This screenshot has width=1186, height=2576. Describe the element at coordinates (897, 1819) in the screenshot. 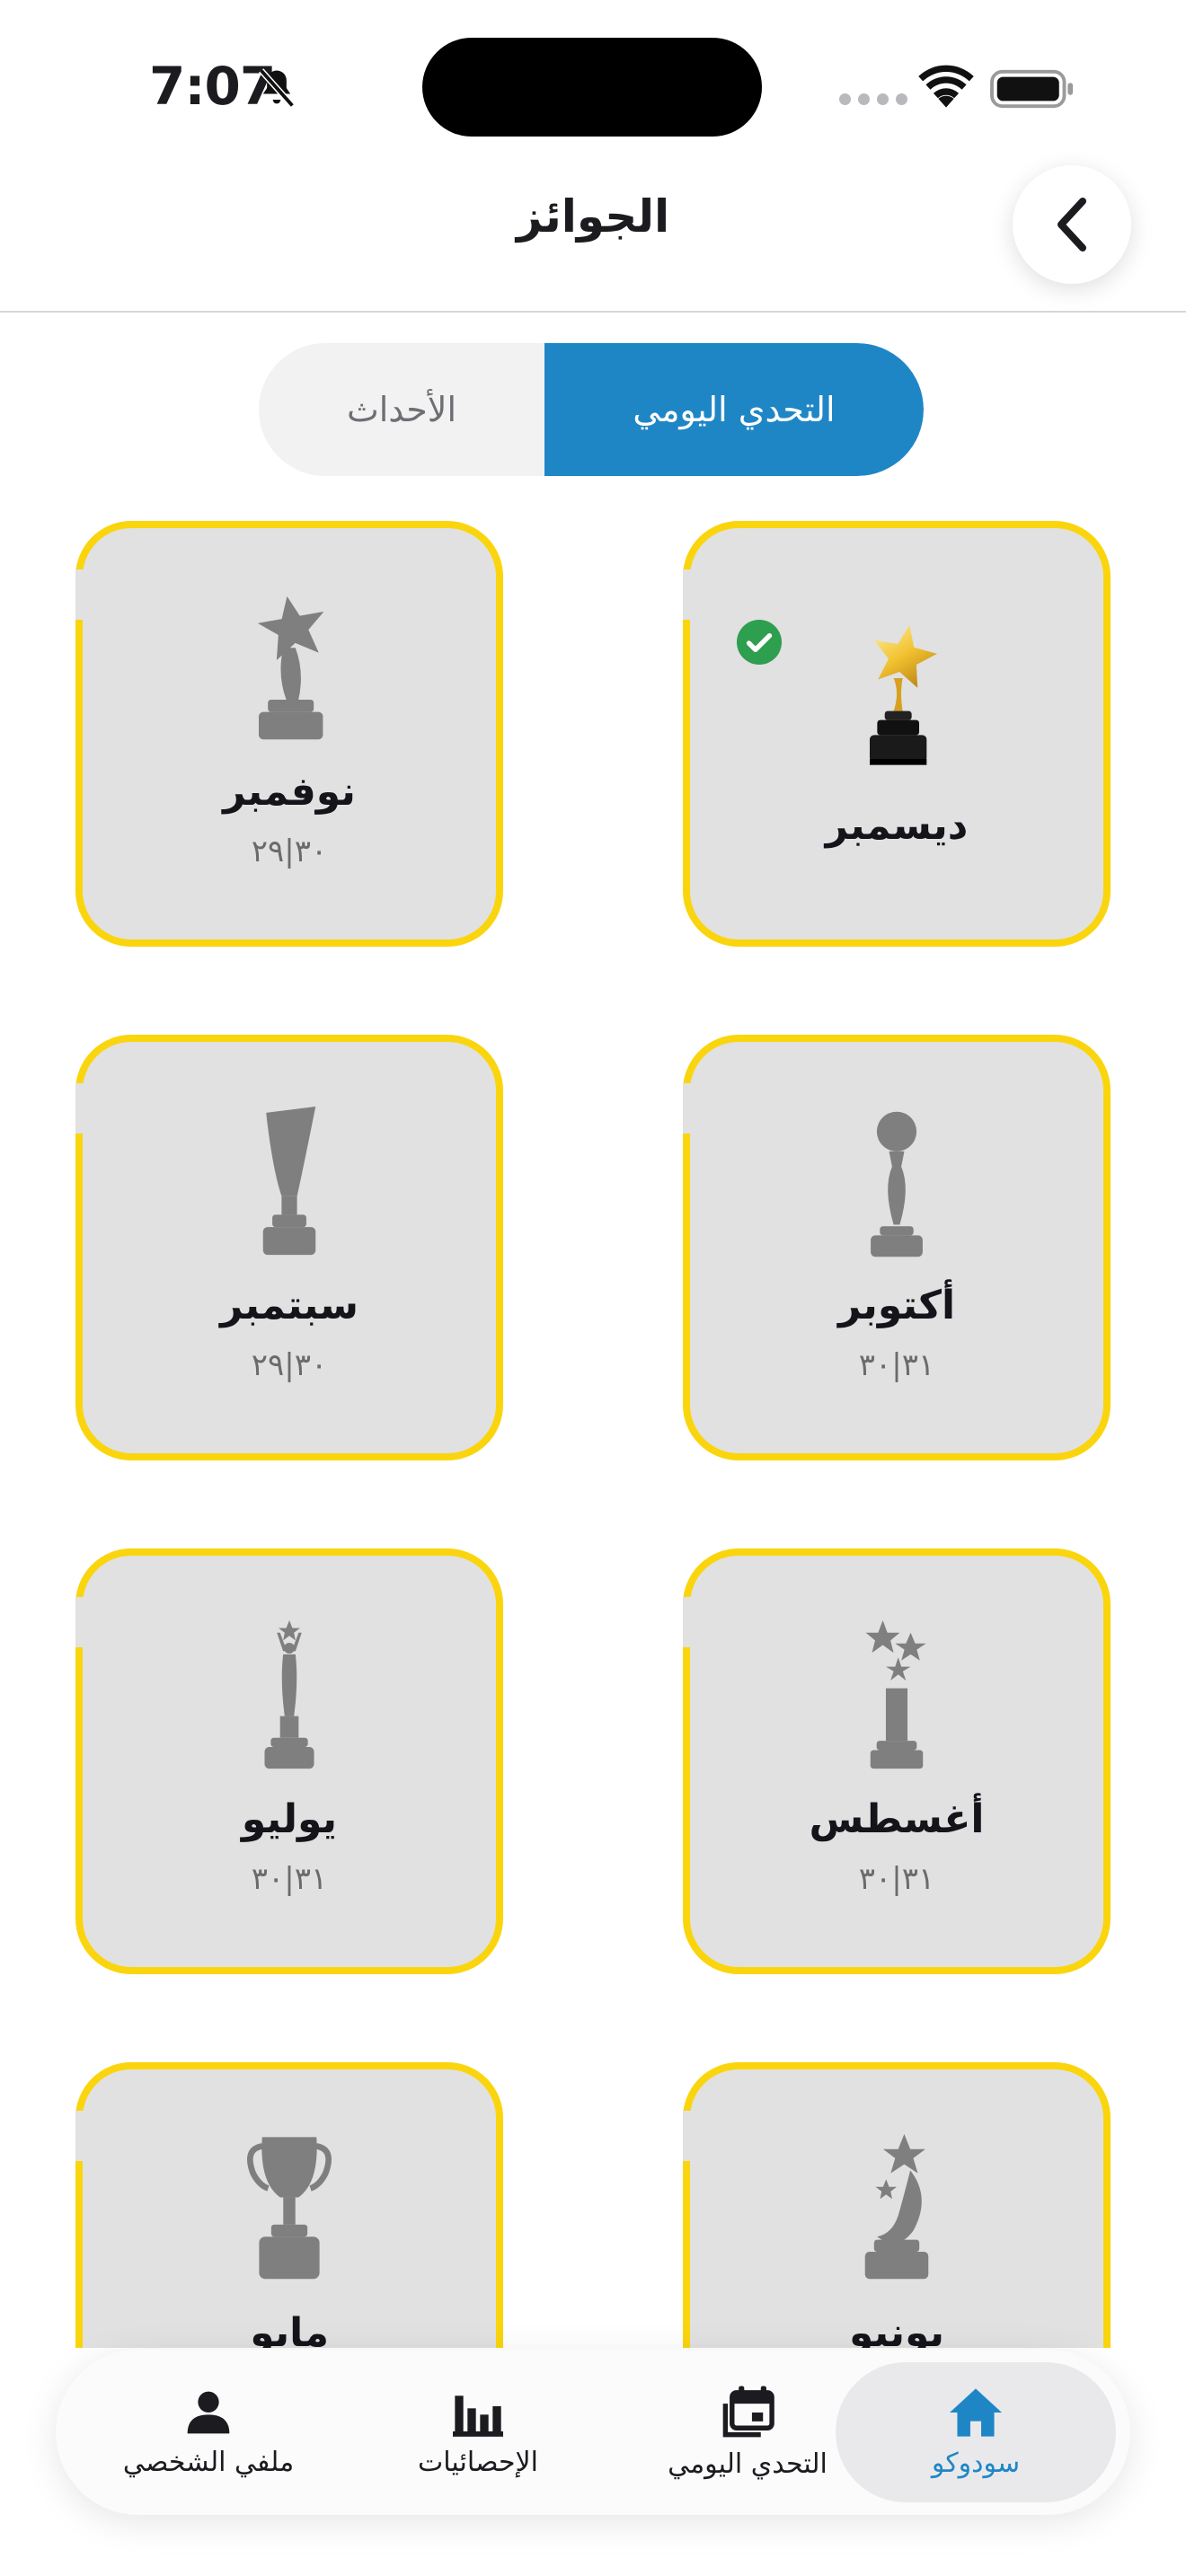

I see `award-name: أغسطس` at that location.